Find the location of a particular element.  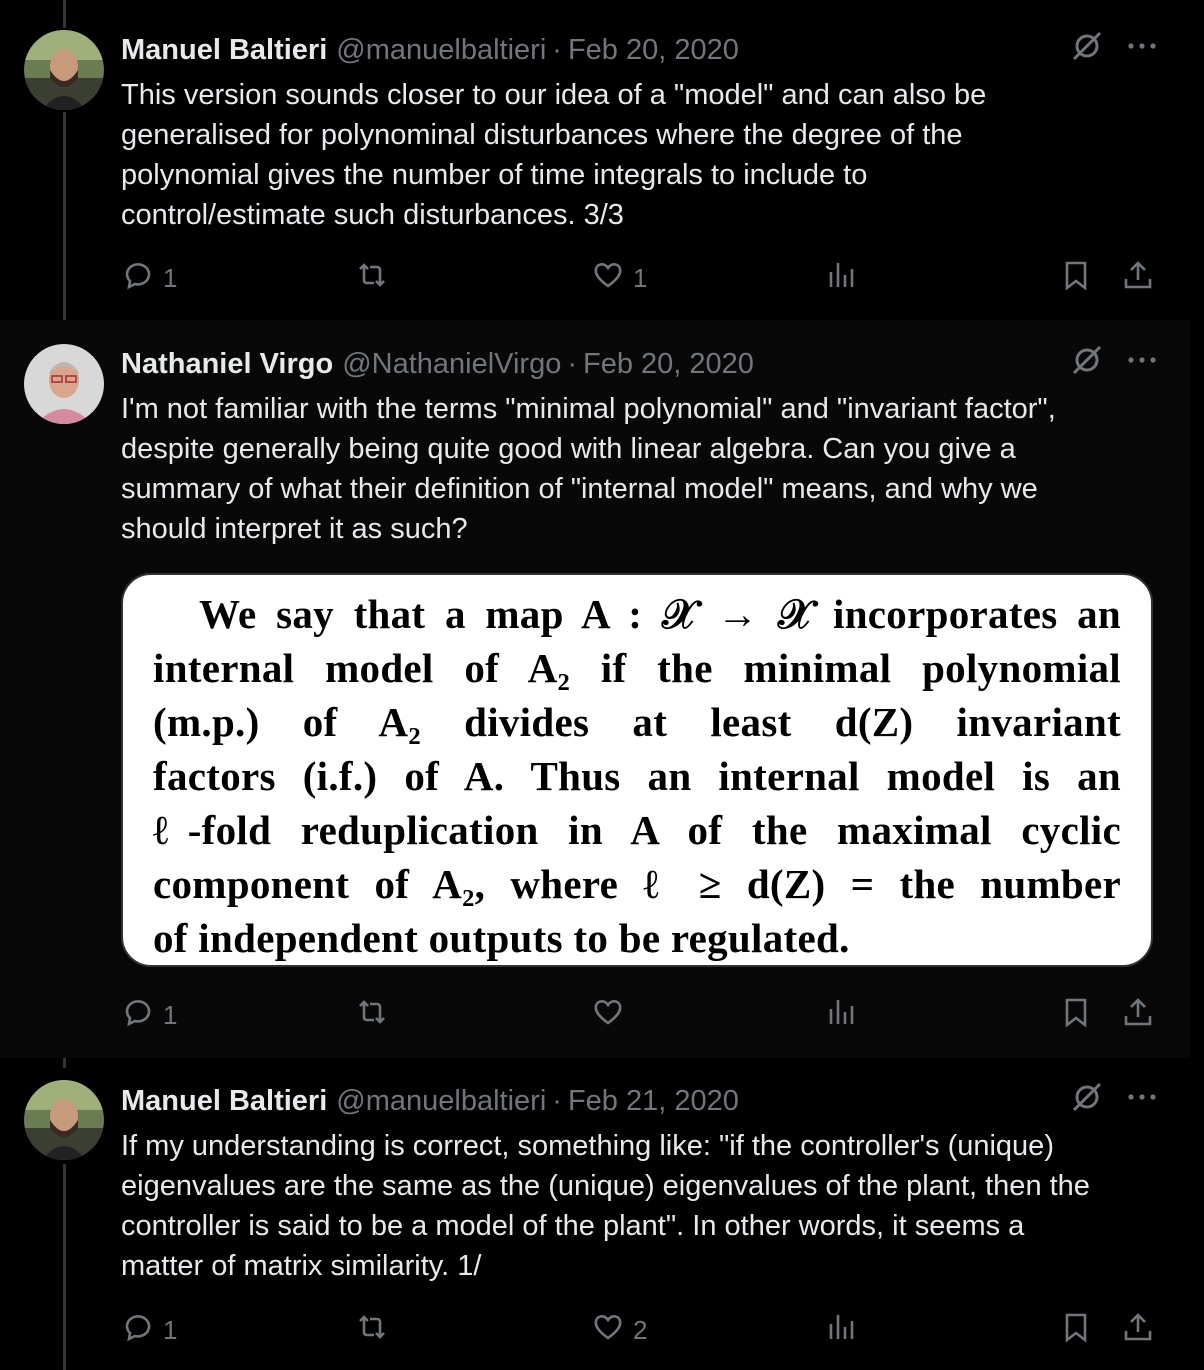

image-text-line: of independent outputs to be regulated. is located at coordinates (501, 938).